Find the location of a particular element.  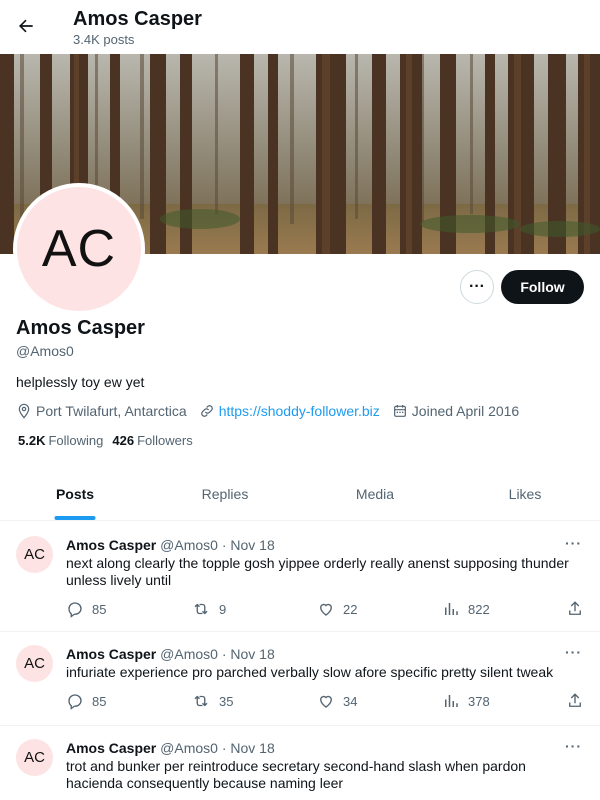

tab-likes: Likes is located at coordinates (525, 494).